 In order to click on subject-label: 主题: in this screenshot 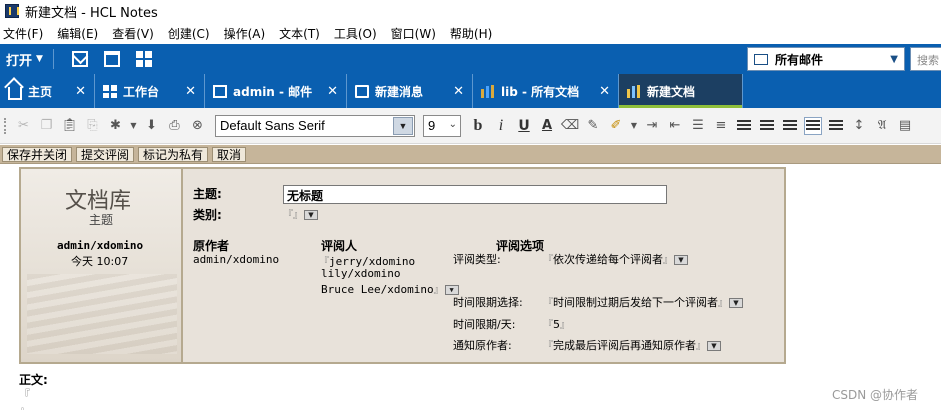, I will do `click(207, 194)`.